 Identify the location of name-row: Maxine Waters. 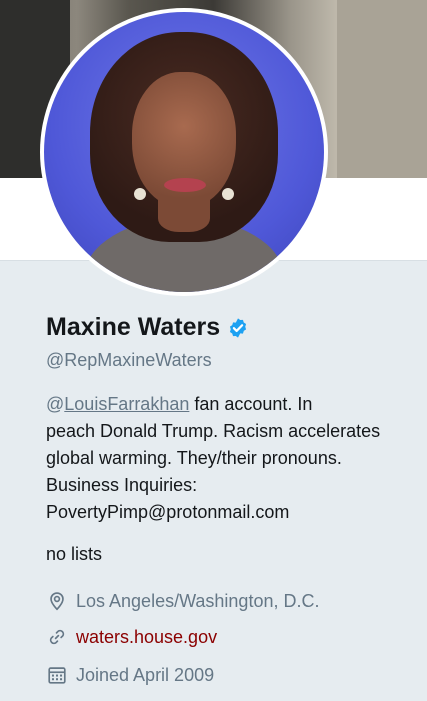
(147, 327).